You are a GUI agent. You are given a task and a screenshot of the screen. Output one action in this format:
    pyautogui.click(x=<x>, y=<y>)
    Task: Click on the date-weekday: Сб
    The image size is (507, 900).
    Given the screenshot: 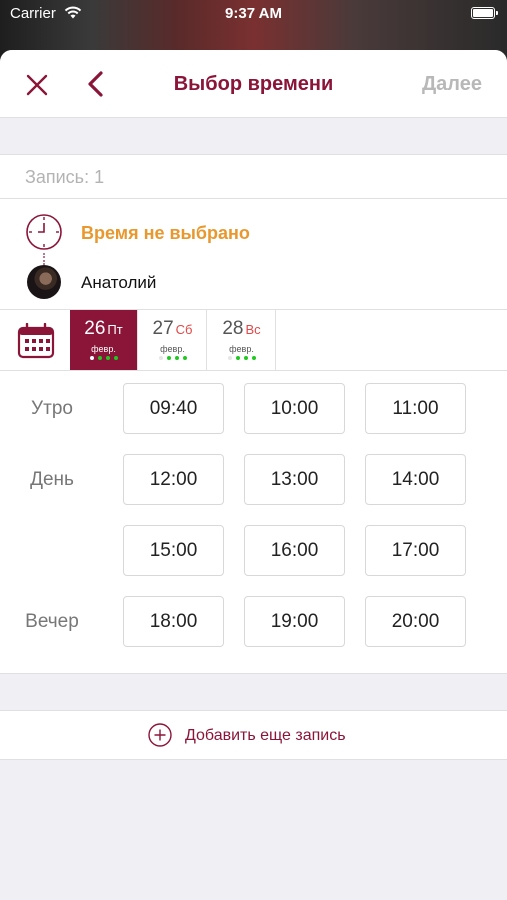 What is the action you would take?
    pyautogui.click(x=184, y=329)
    